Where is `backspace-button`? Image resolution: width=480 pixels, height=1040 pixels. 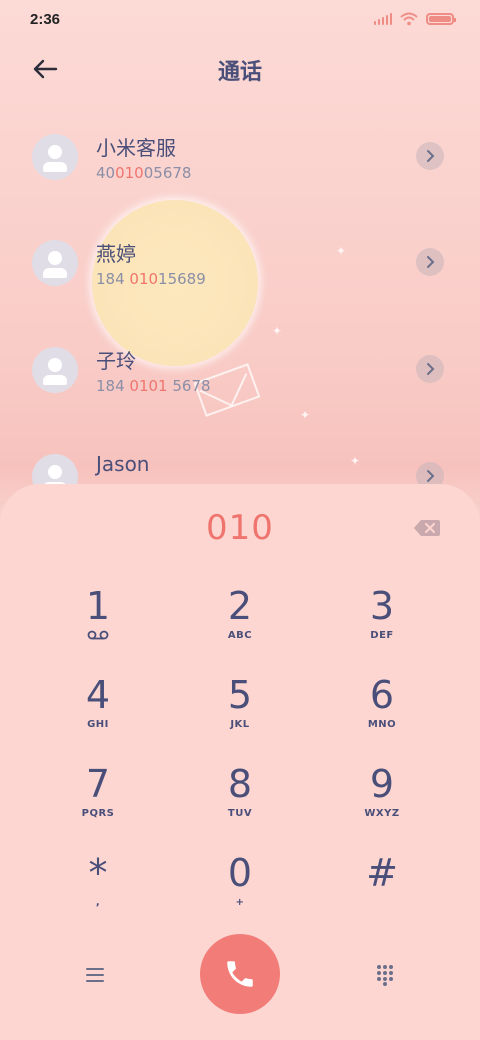 backspace-button is located at coordinates (427, 528).